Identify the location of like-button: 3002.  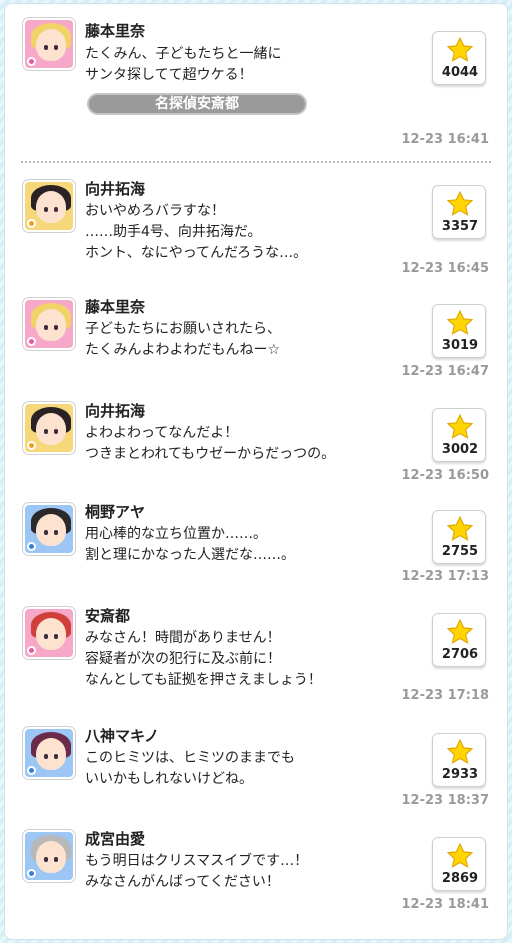
(459, 435).